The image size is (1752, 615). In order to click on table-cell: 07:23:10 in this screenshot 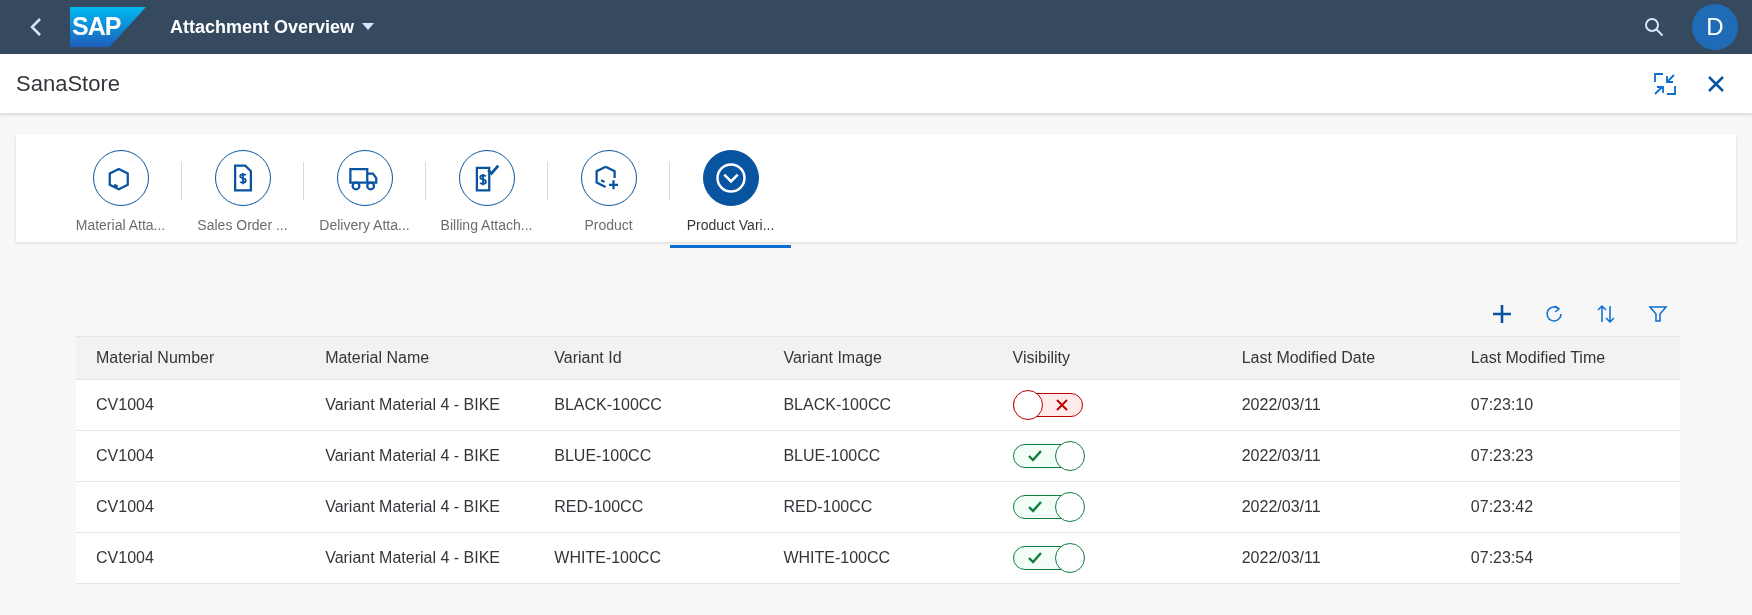, I will do `click(1565, 405)`.